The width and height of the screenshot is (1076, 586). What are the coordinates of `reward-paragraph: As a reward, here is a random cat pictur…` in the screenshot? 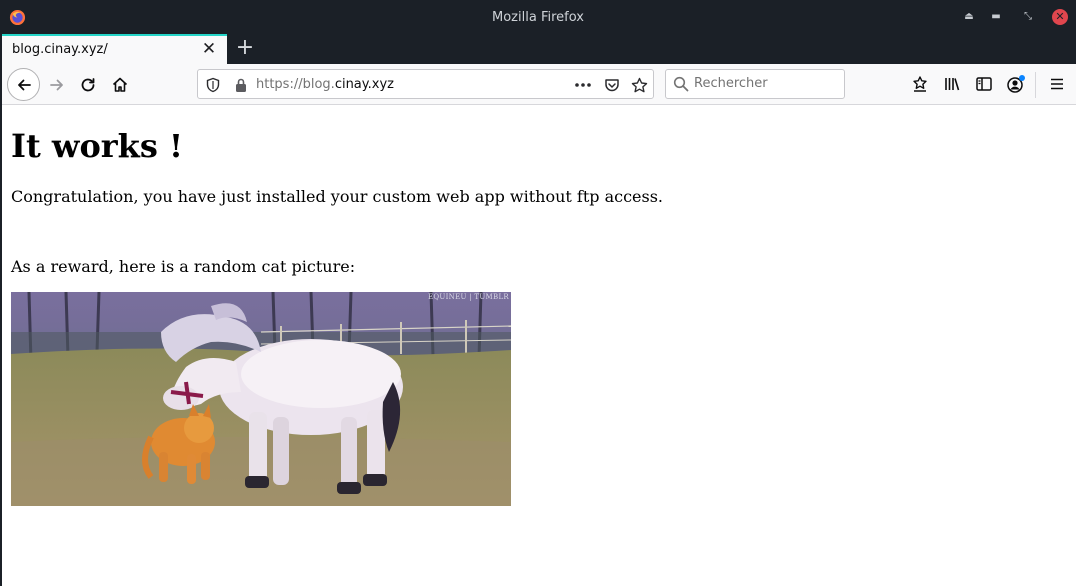 It's located at (183, 266).